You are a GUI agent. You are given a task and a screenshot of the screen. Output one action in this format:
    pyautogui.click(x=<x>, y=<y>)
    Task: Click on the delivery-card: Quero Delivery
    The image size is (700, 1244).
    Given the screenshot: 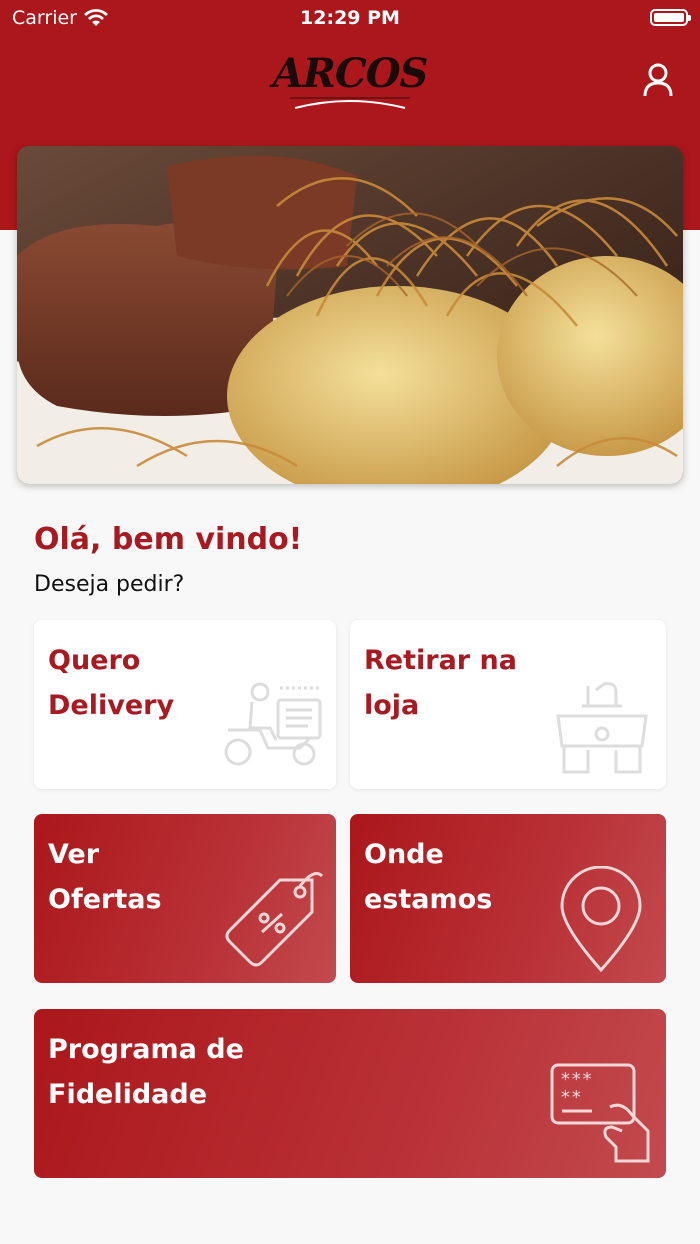 What is the action you would take?
    pyautogui.click(x=185, y=704)
    